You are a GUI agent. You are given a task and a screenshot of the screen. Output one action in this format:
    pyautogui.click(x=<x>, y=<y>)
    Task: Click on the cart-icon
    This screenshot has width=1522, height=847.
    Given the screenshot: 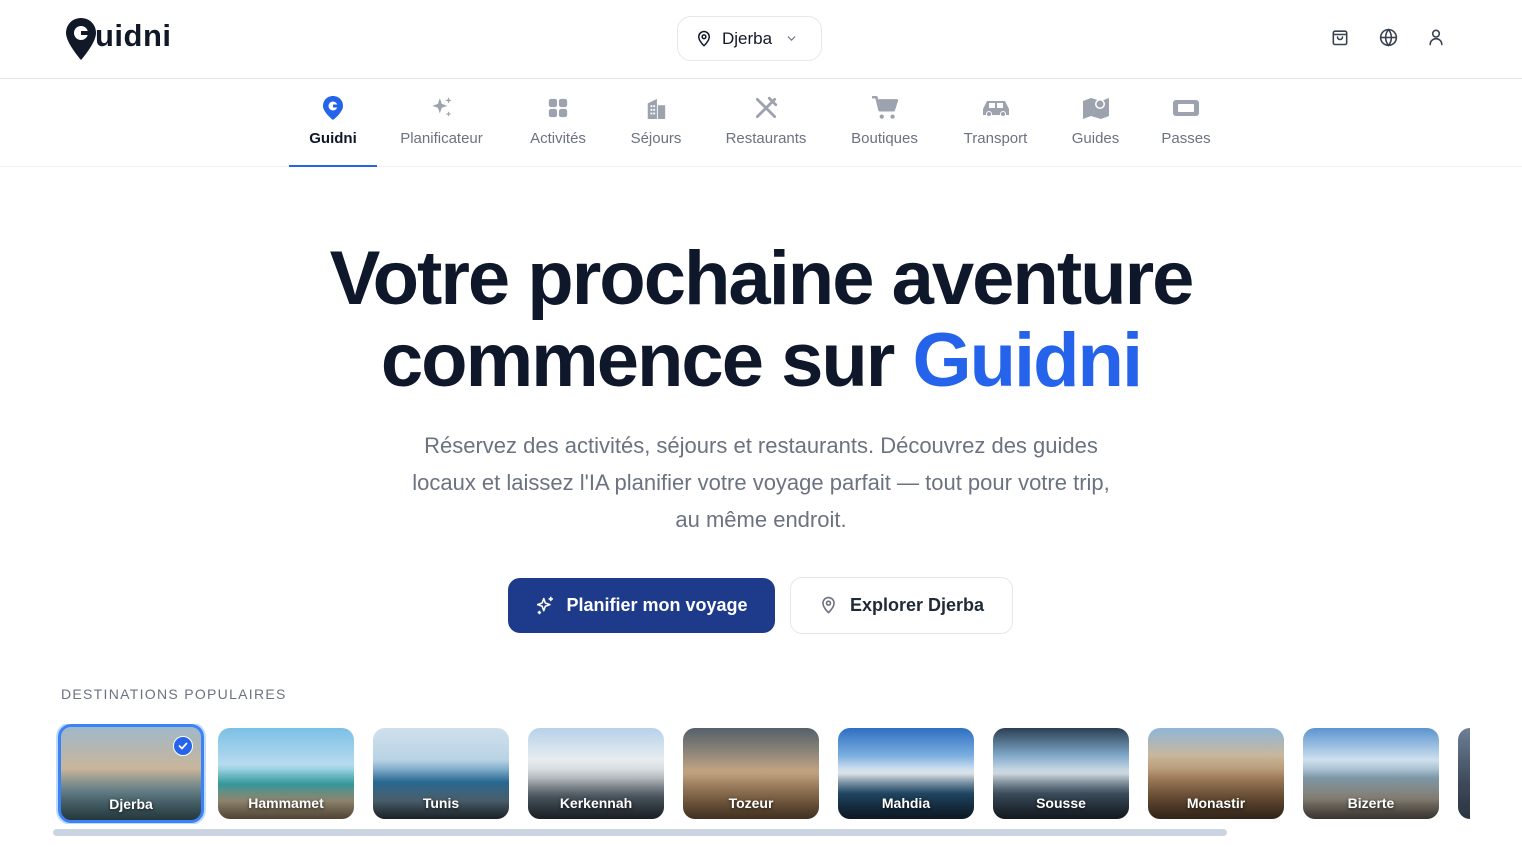 What is the action you would take?
    pyautogui.click(x=1340, y=38)
    